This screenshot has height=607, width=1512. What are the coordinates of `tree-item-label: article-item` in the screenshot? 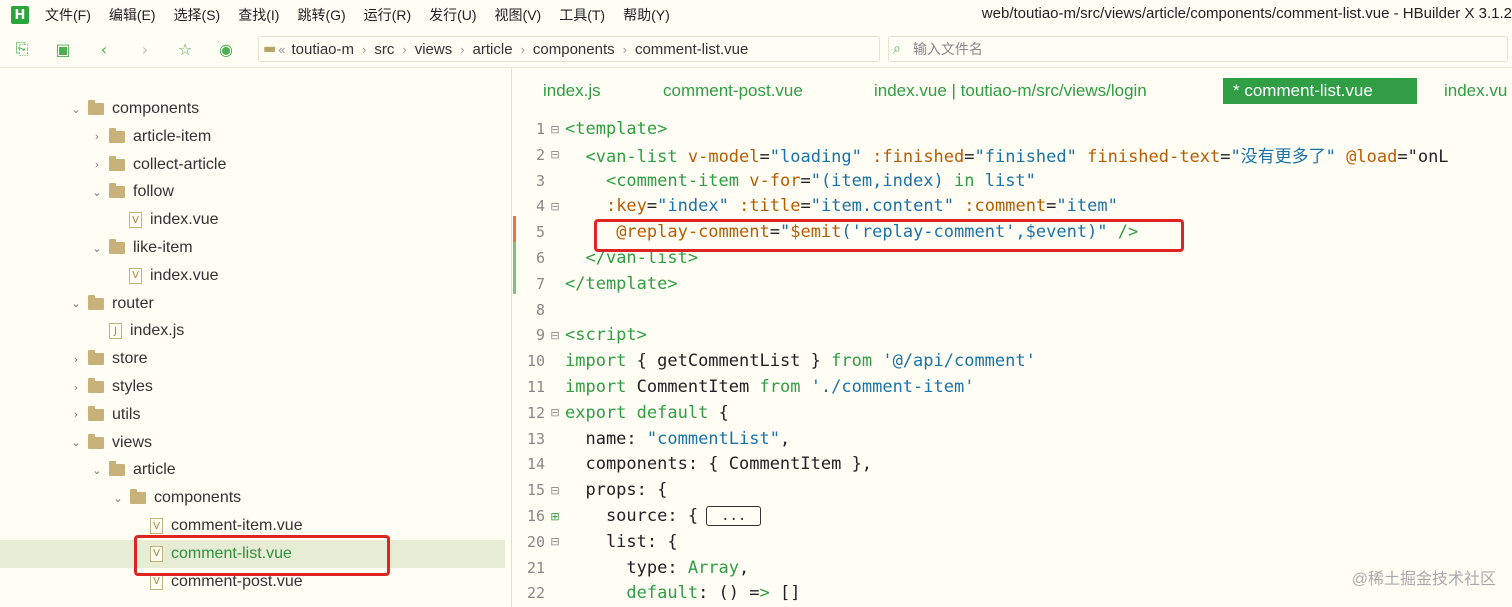 It's located at (172, 136).